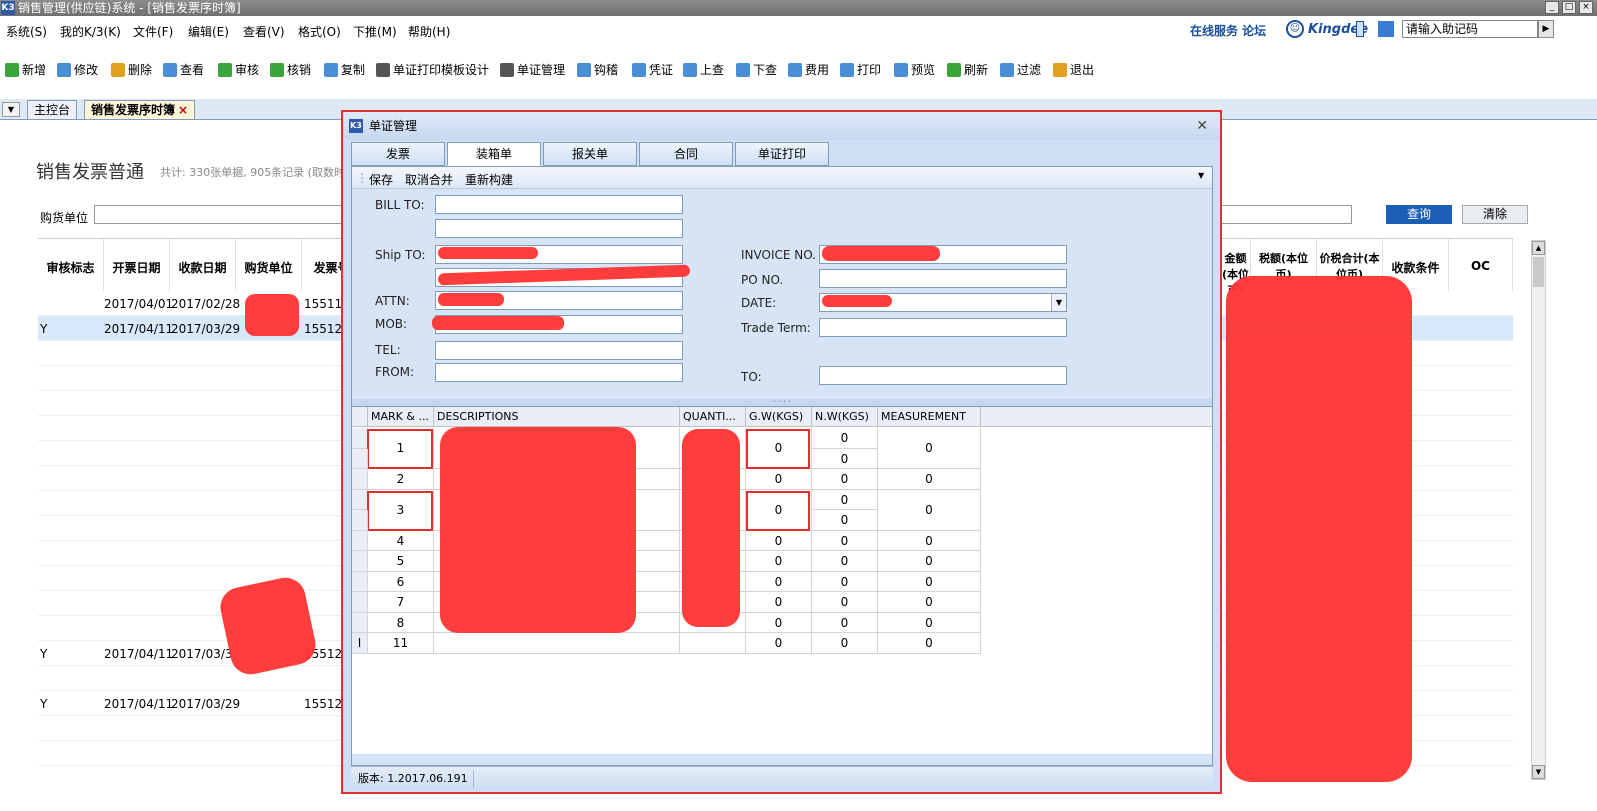 The width and height of the screenshot is (1597, 811). I want to click on clear-button: 清除, so click(1495, 214).